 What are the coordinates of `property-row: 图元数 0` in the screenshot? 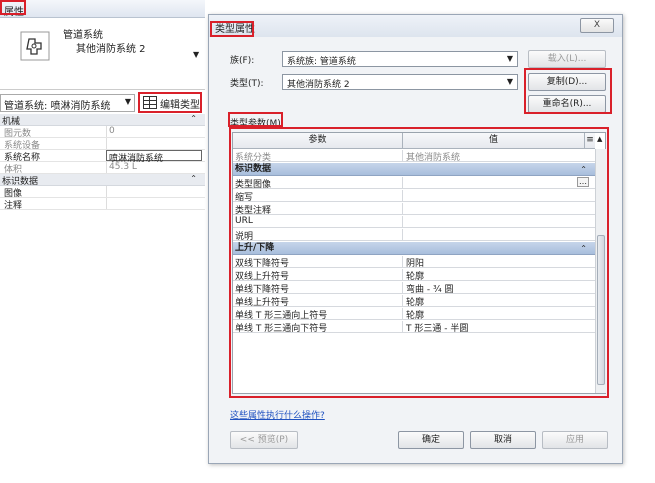 It's located at (102, 132).